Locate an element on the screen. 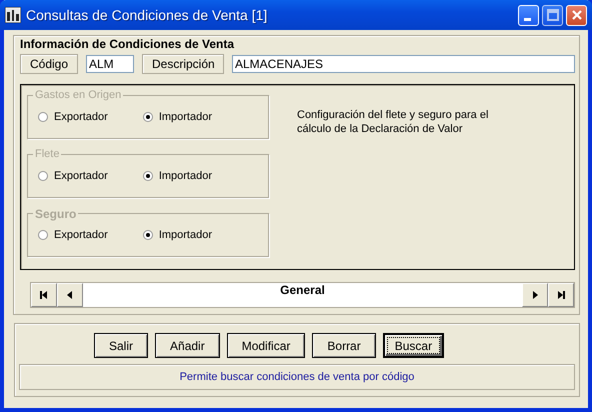  field-label: Descripción is located at coordinates (183, 64).